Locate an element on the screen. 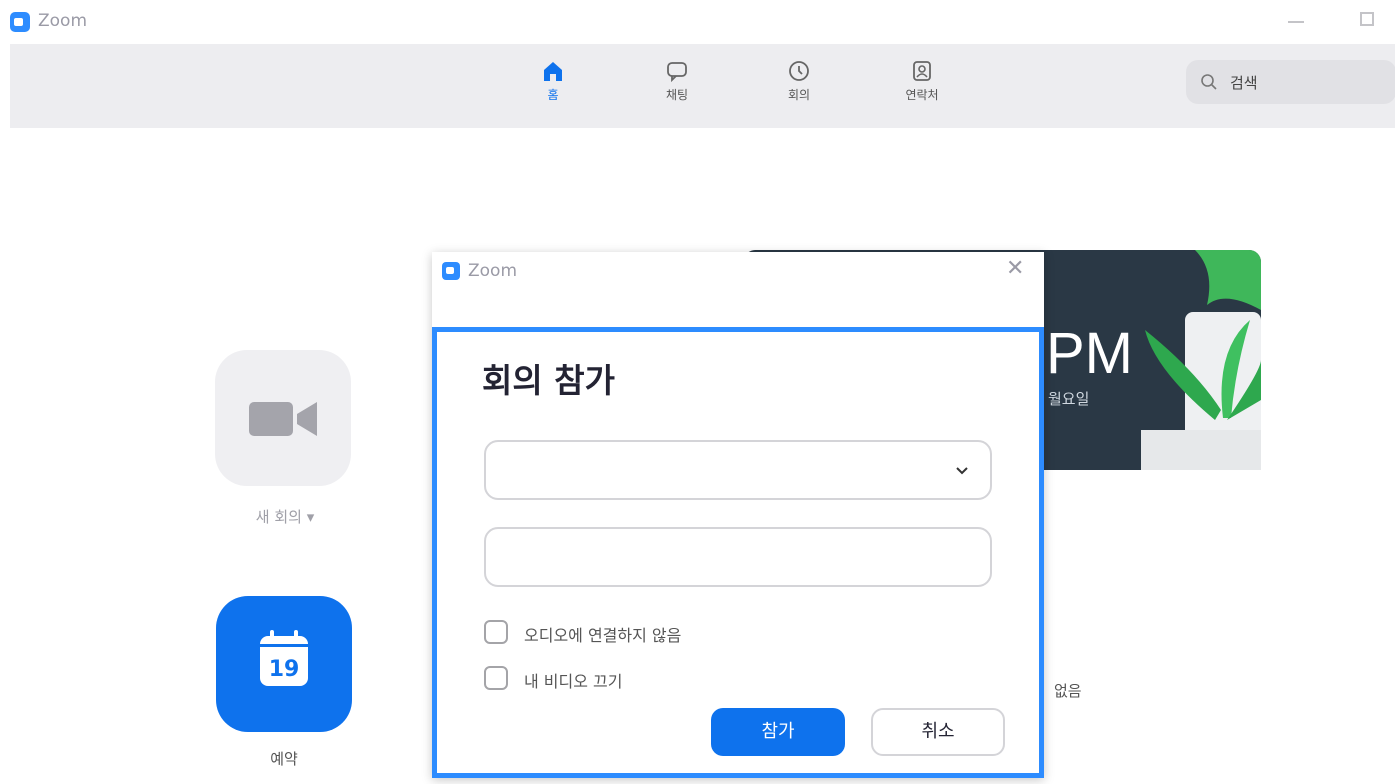 This screenshot has height=784, width=1395. no-audio-label: 오디오에 연결하지 않음 is located at coordinates (603, 635).